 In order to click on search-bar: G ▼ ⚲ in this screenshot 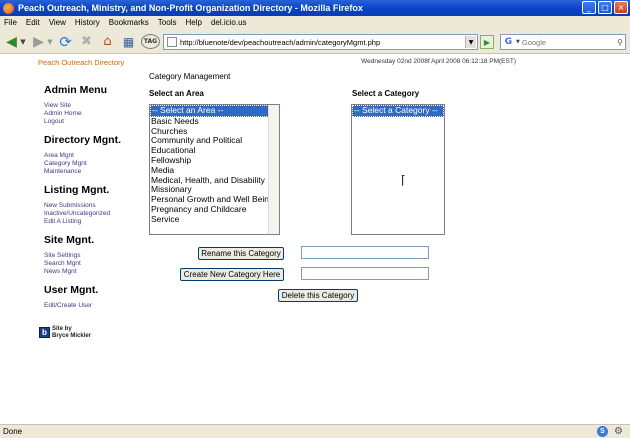, I will do `click(563, 42)`.